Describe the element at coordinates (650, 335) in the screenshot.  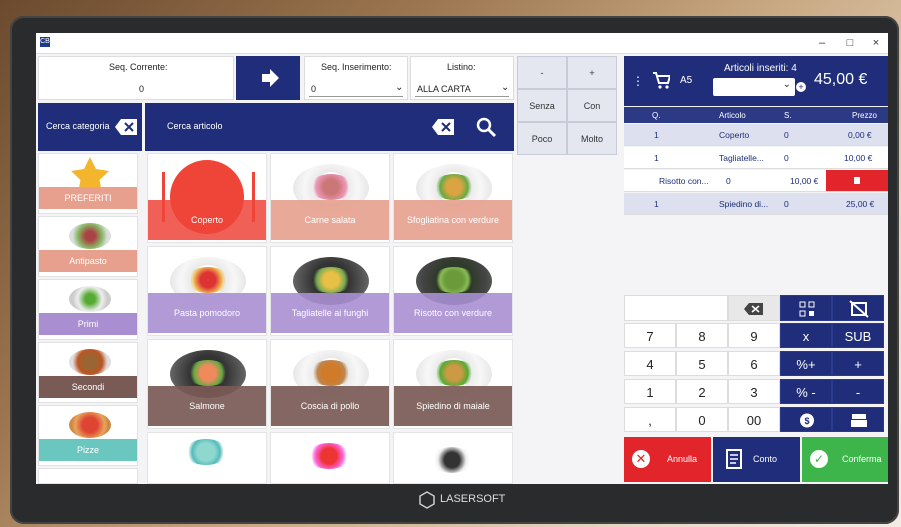
I see `key-7: 7` at that location.